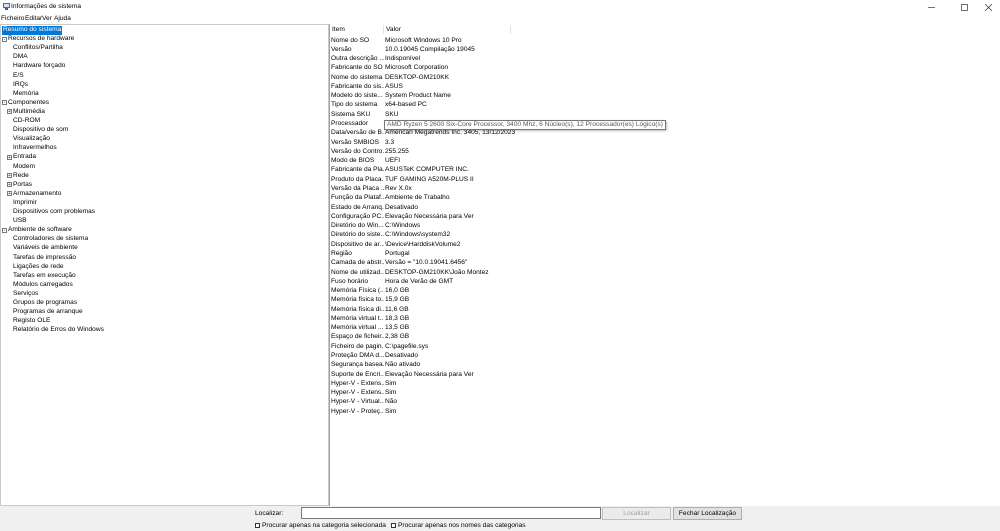 The width and height of the screenshot is (1000, 531). Describe the element at coordinates (660, 207) in the screenshot. I see `table-row: Estado de Arranq... Desativado` at that location.